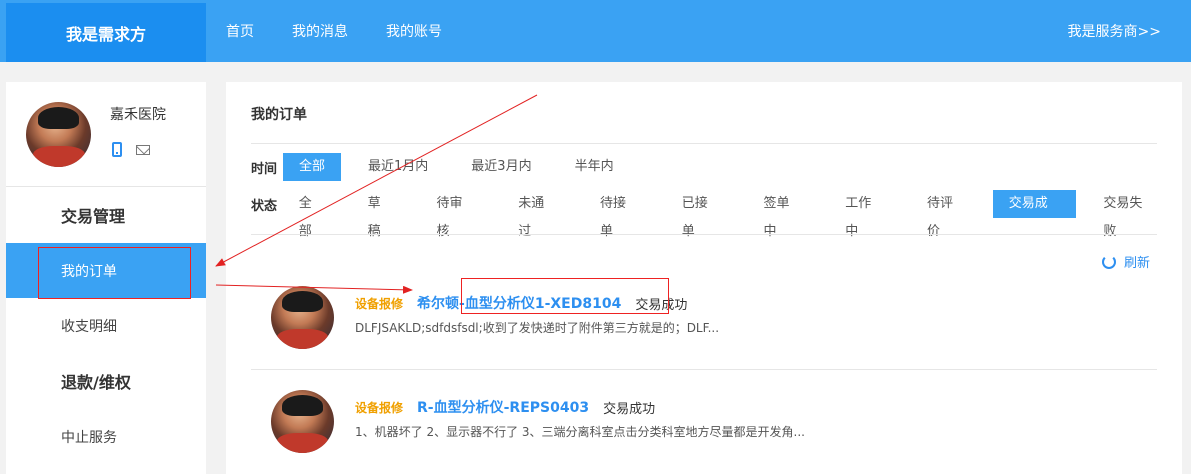 This screenshot has height=474, width=1191. I want to click on page-title: 我的订单, so click(279, 115).